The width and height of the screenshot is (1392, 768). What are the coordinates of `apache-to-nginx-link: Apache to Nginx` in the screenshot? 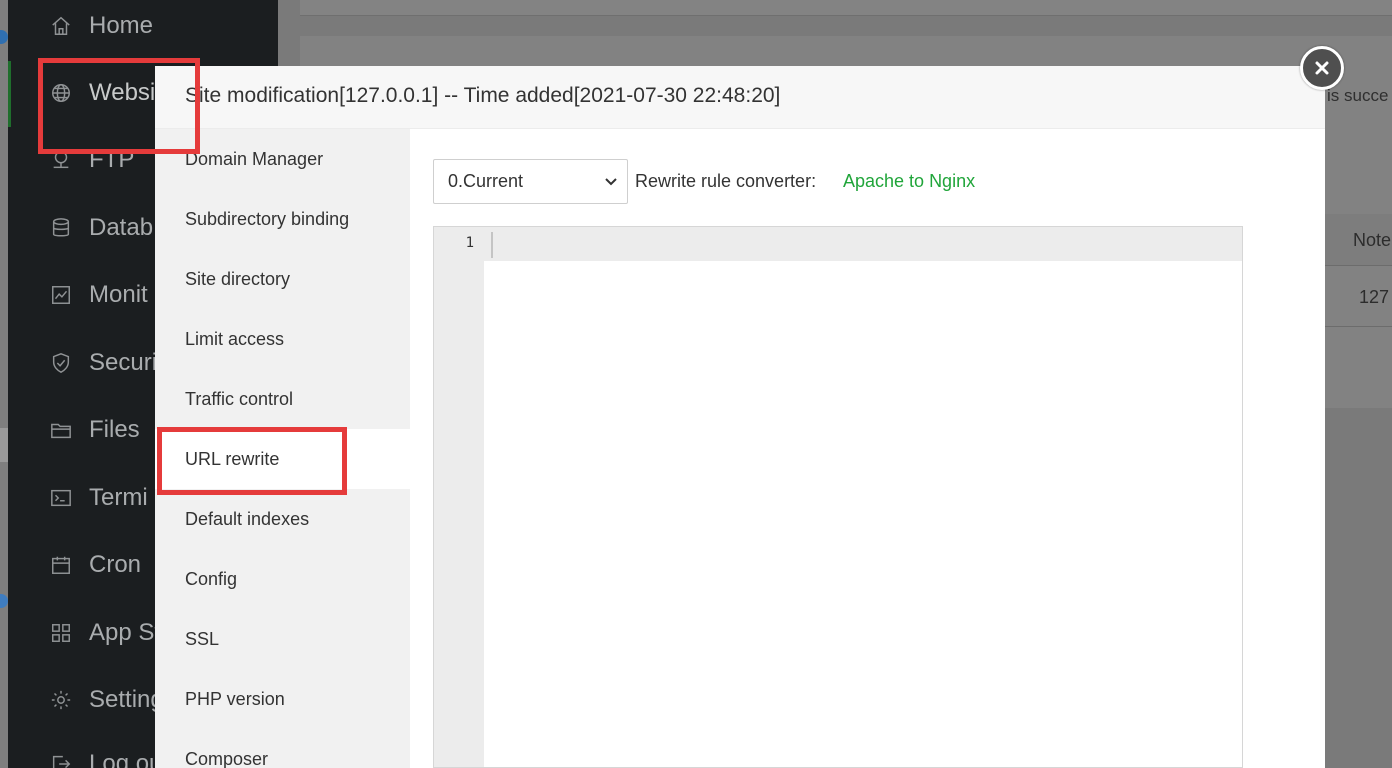 It's located at (909, 181).